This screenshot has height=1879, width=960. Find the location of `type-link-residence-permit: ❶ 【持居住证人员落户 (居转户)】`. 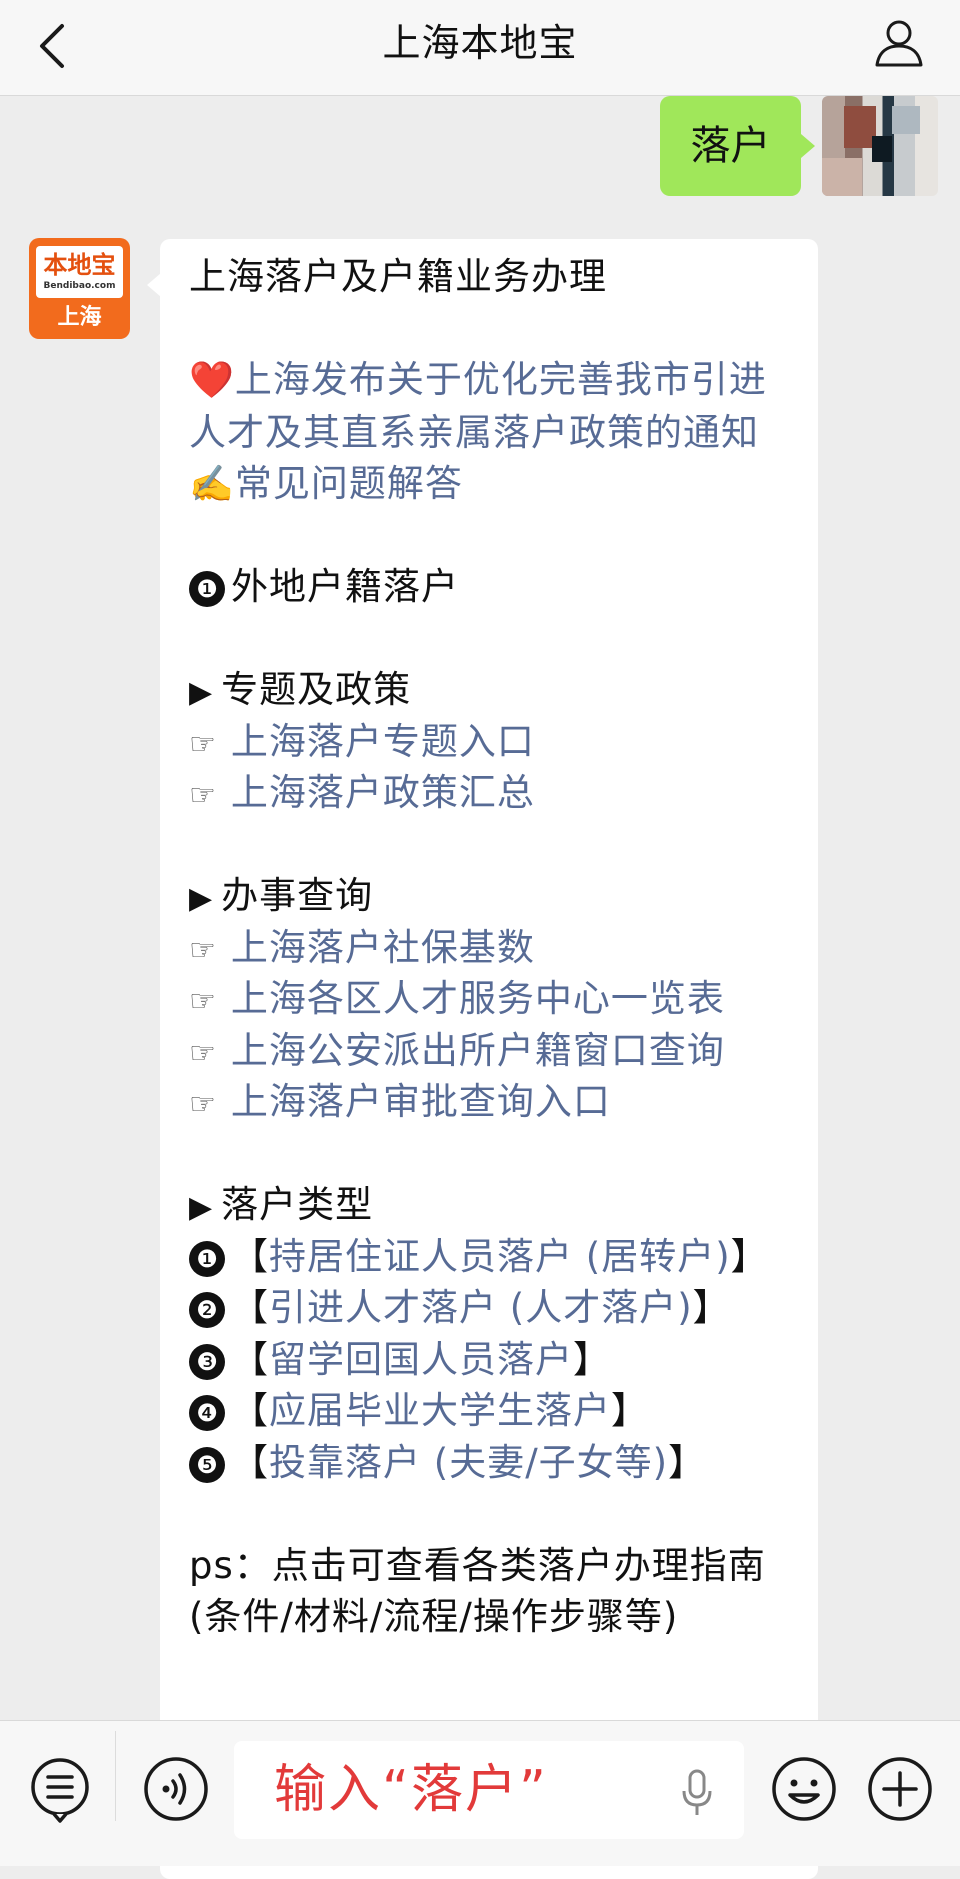

type-link-residence-permit: ❶ 【持居住证人员落户 (居转户)】 is located at coordinates (494, 1257).